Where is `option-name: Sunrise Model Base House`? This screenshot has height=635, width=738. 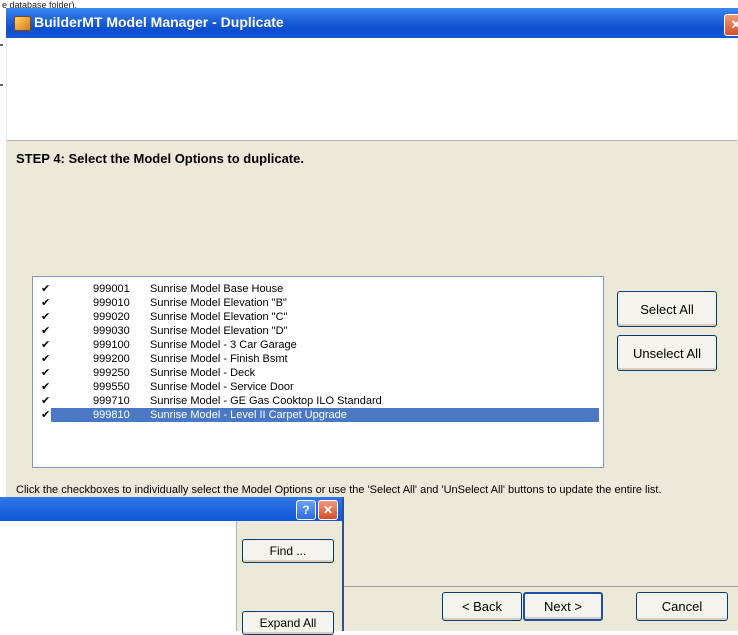 option-name: Sunrise Model Base House is located at coordinates (217, 289).